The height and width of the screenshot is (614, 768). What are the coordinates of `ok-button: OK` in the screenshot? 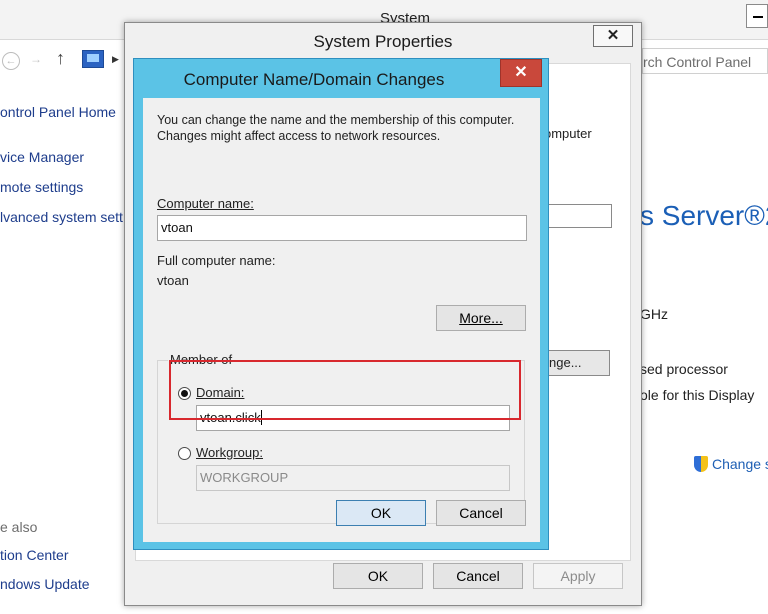 It's located at (378, 576).